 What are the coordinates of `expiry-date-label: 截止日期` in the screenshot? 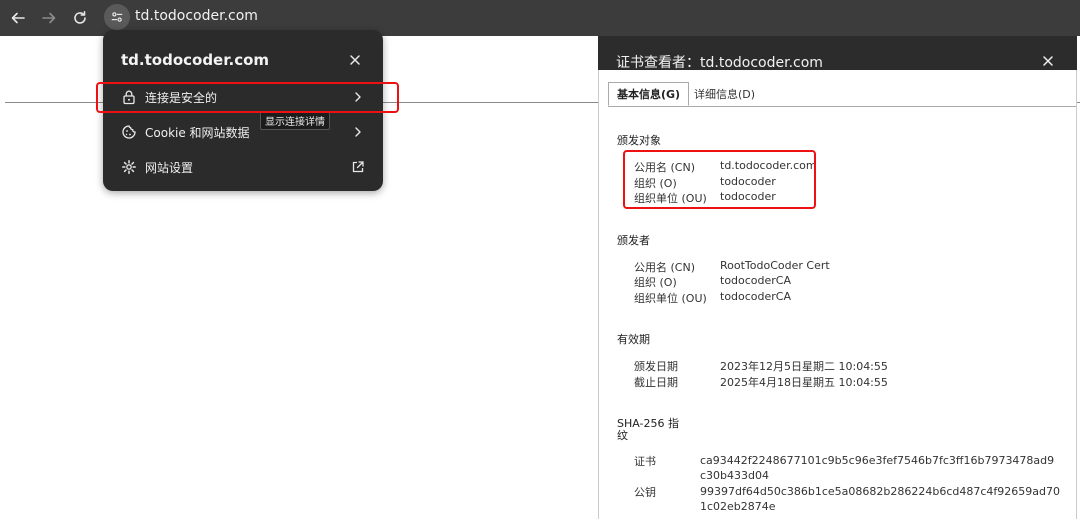 It's located at (656, 382).